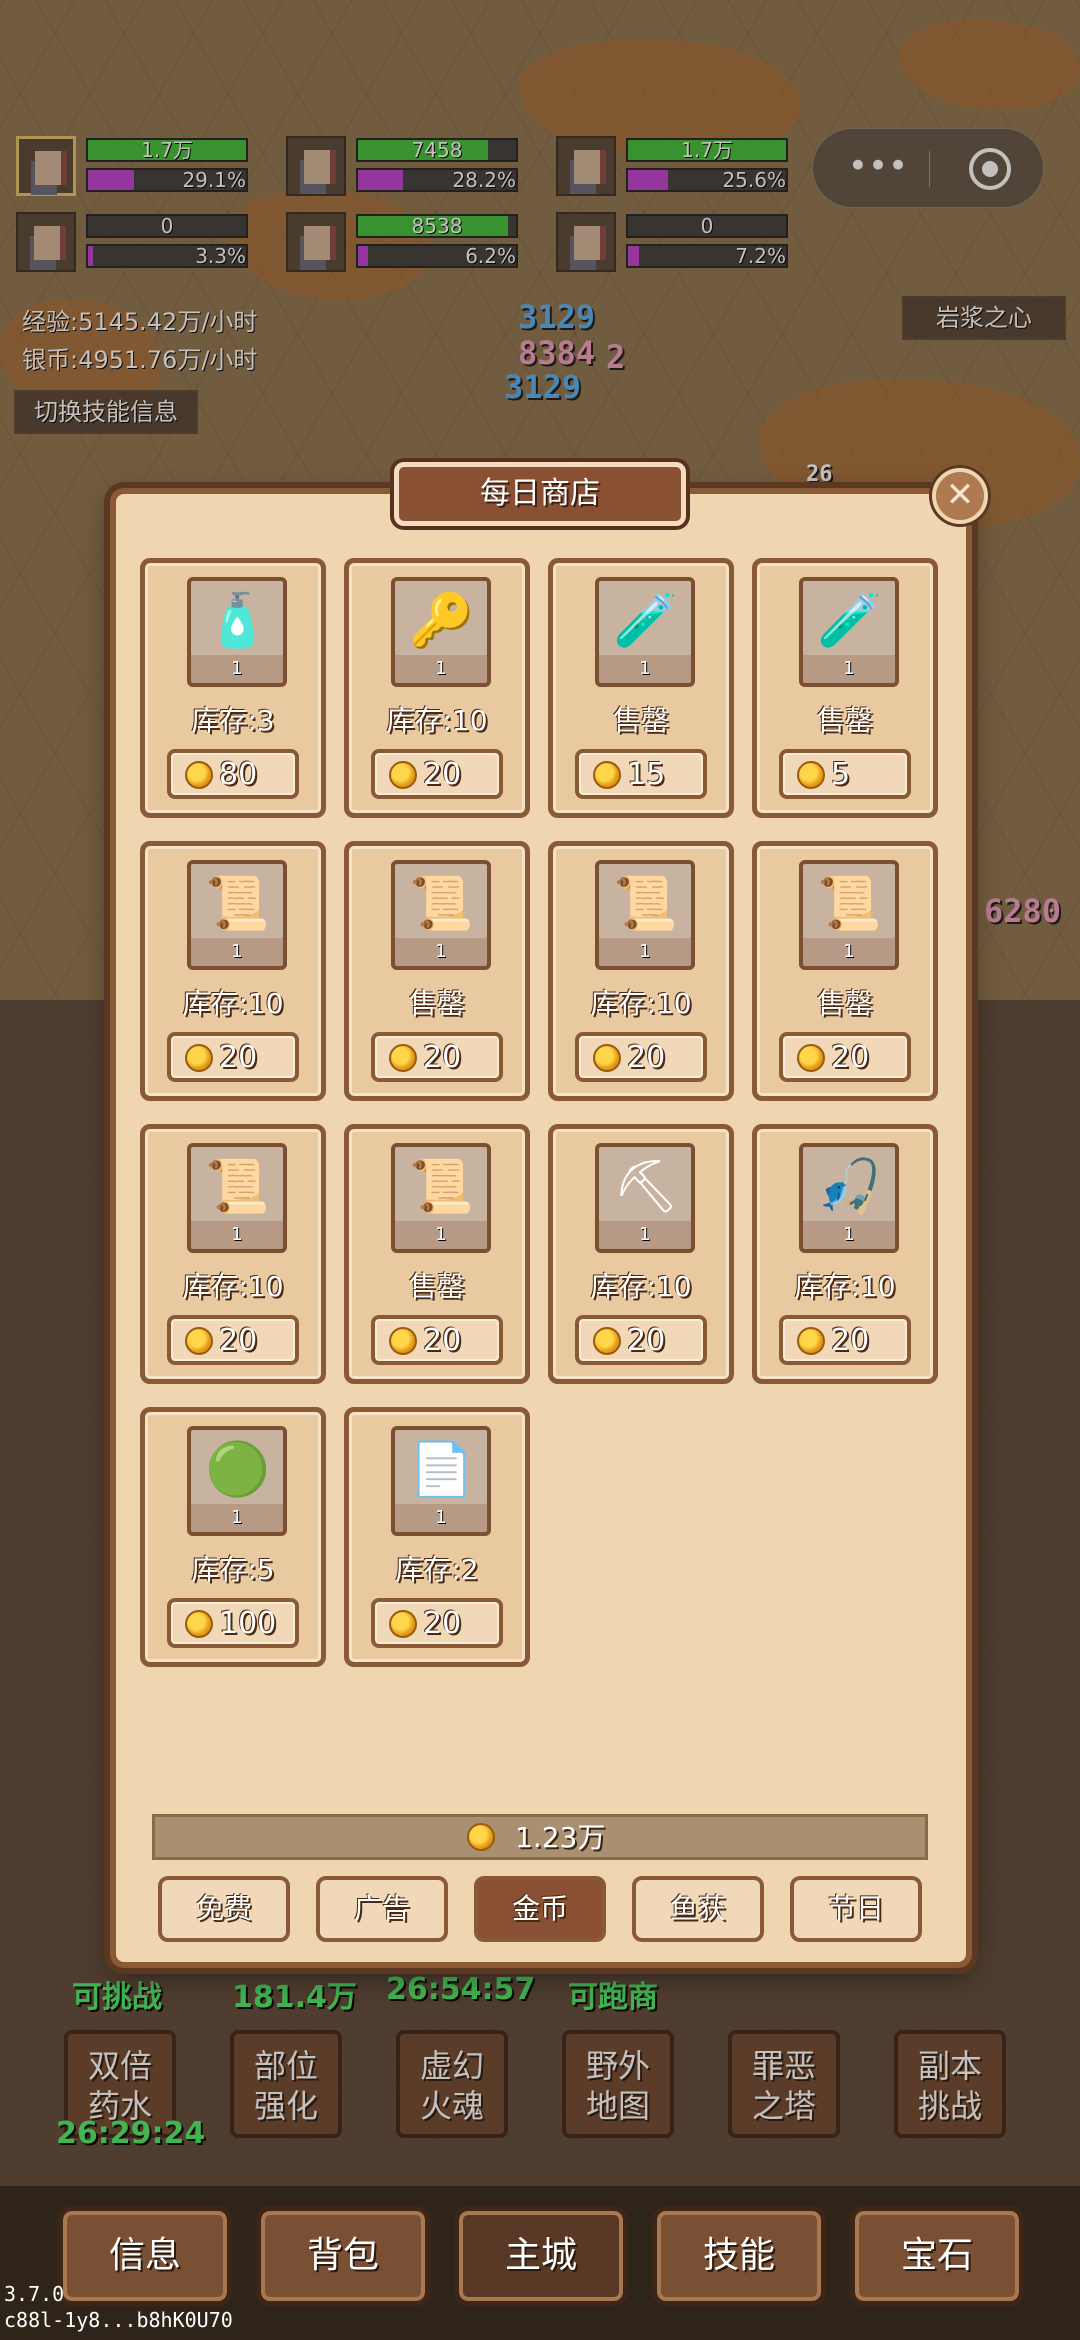 Image resolution: width=1080 pixels, height=2340 pixels. I want to click on hp-value: 8538, so click(437, 226).